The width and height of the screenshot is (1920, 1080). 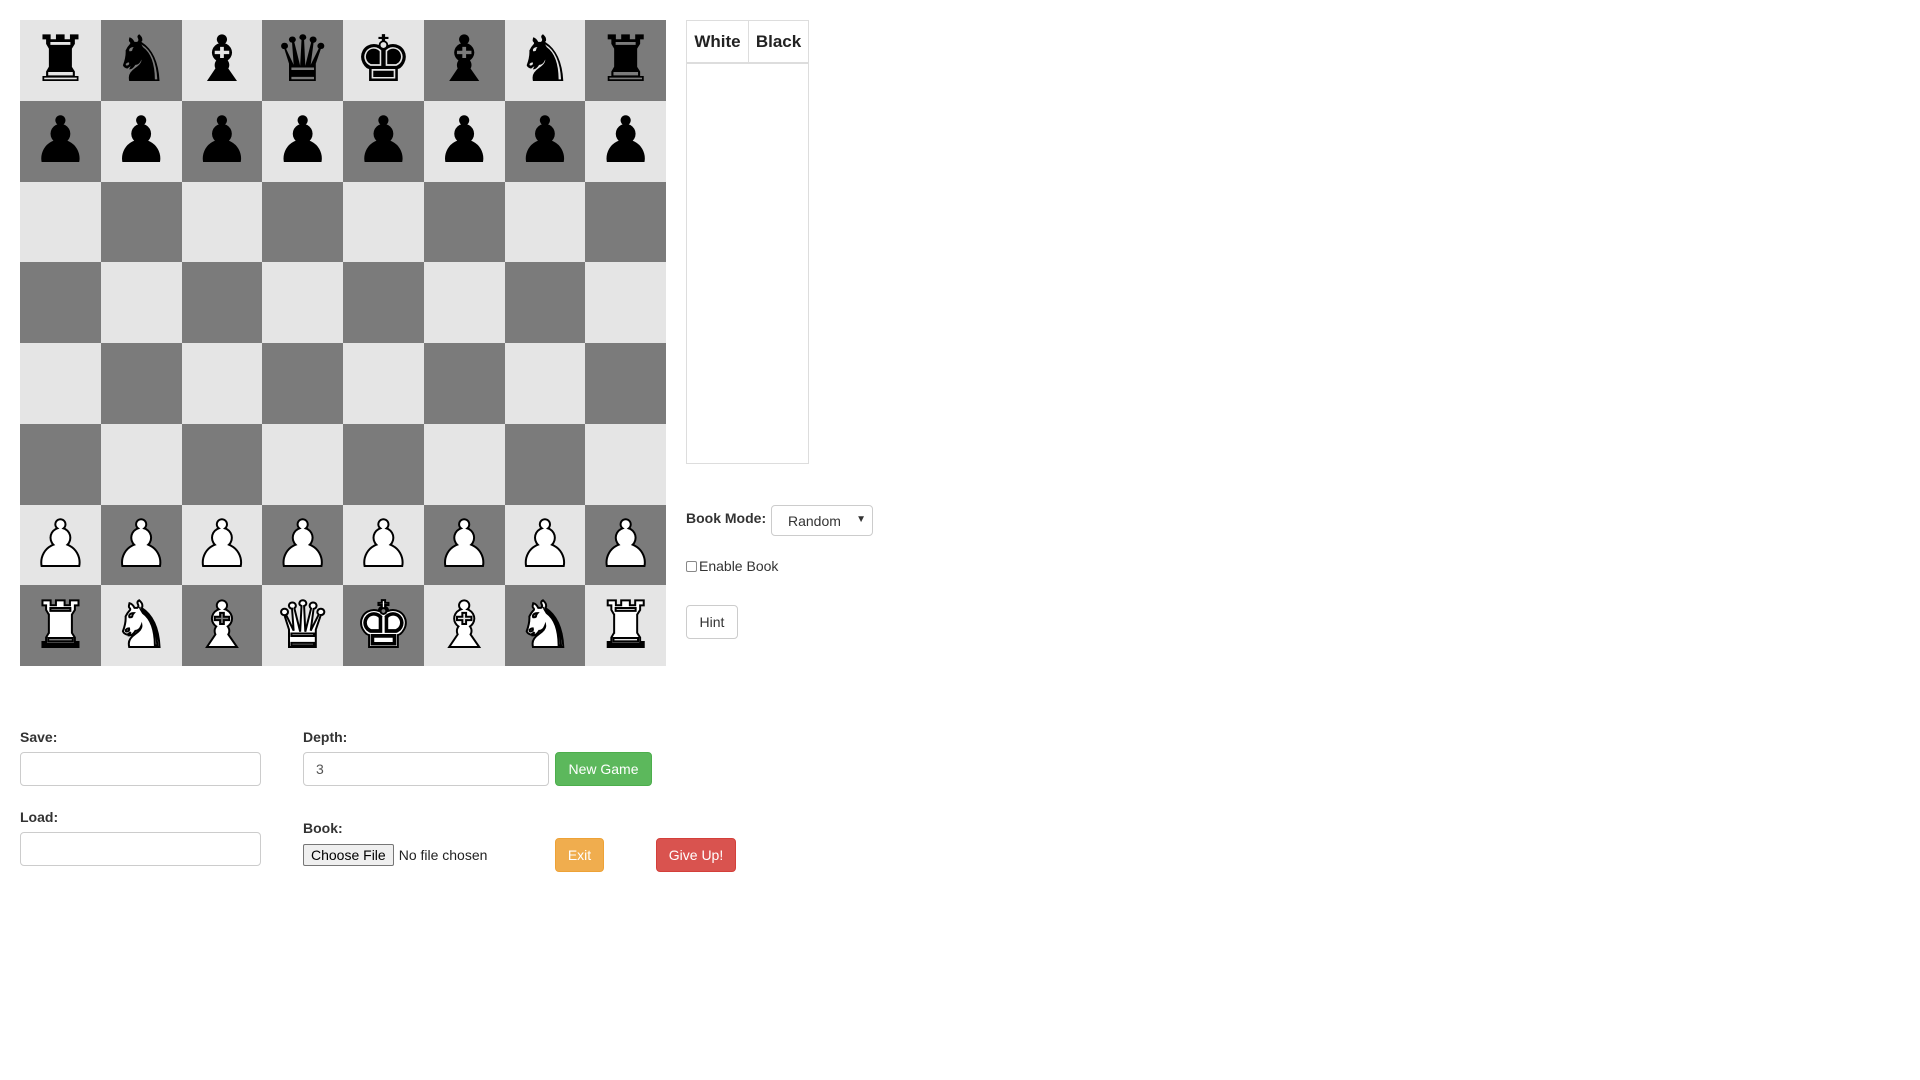 What do you see at coordinates (696, 855) in the screenshot?
I see `give-up-button: Give Up!` at bounding box center [696, 855].